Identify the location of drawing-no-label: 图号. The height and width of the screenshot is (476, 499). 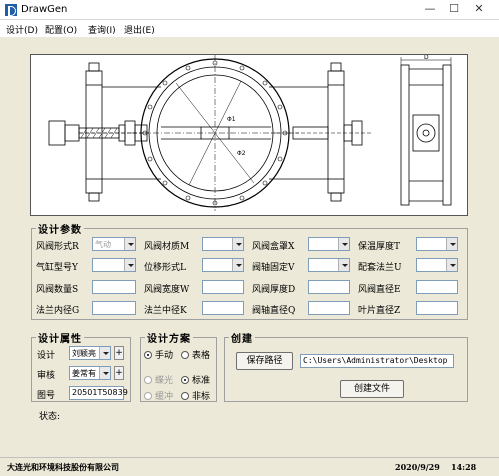
(46, 396).